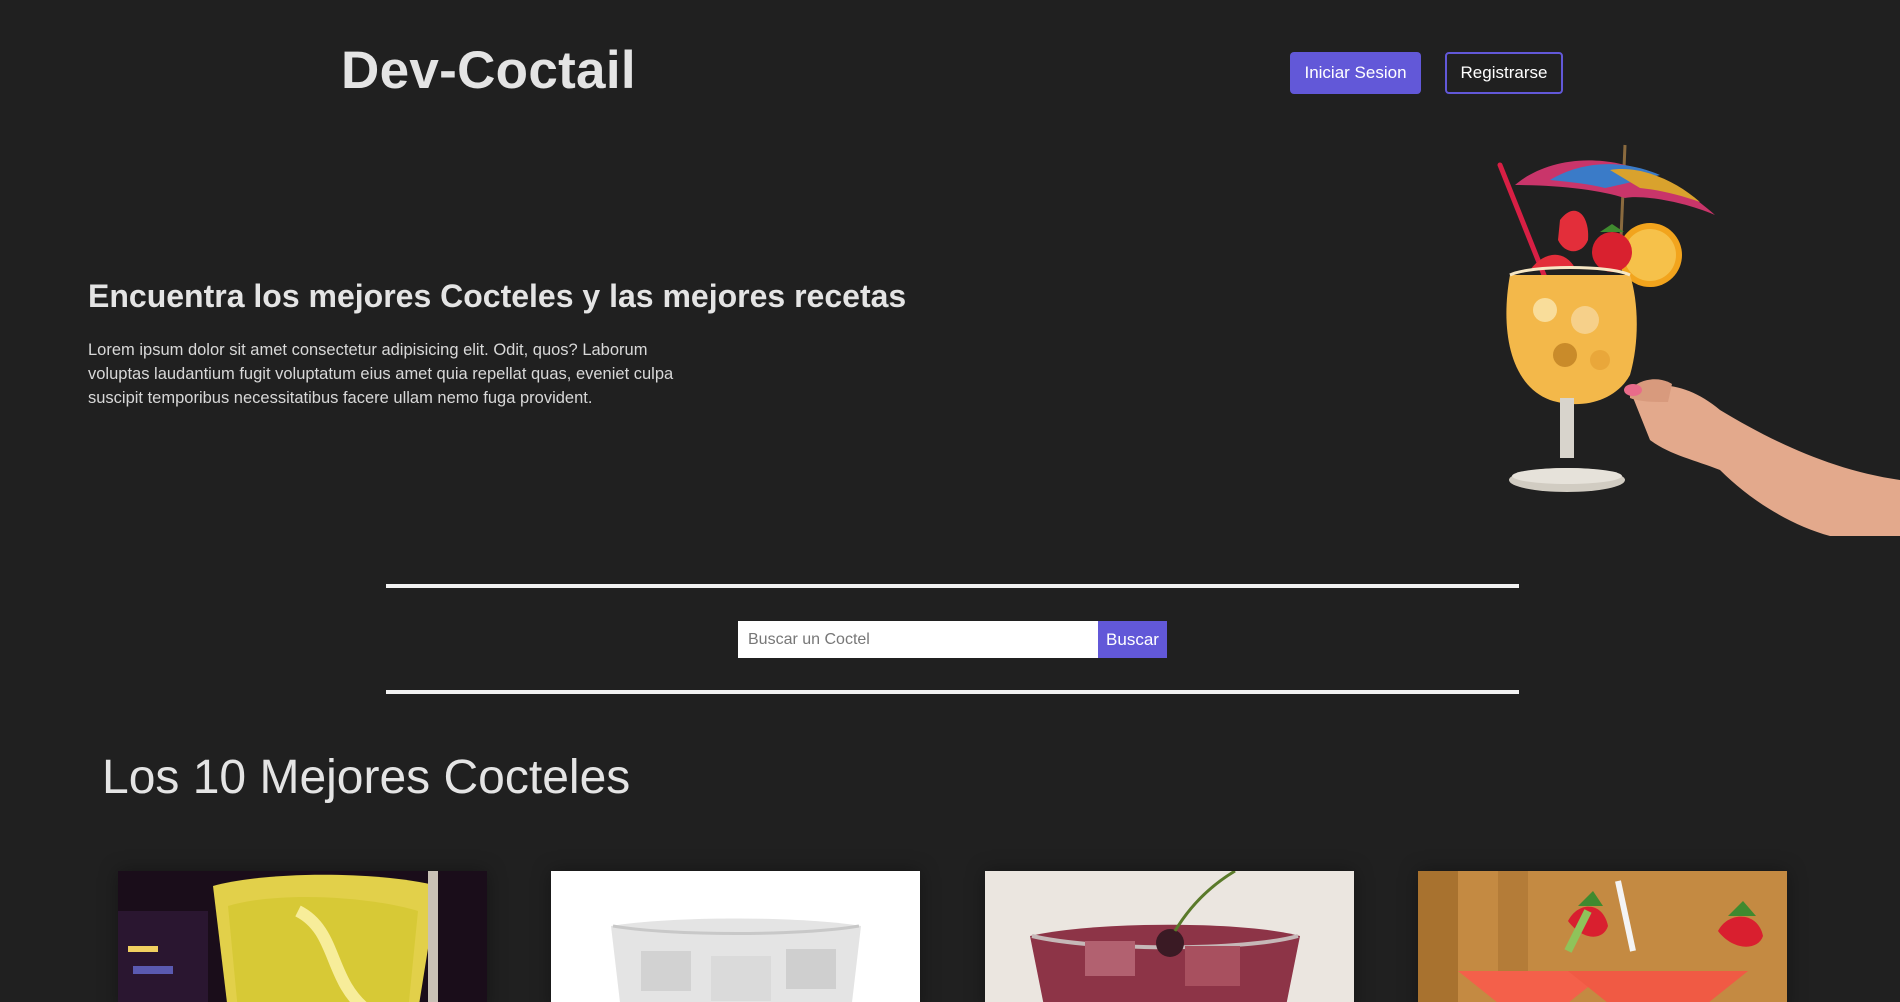 The image size is (1900, 1002). What do you see at coordinates (952, 692) in the screenshot?
I see `search-divider-bottom` at bounding box center [952, 692].